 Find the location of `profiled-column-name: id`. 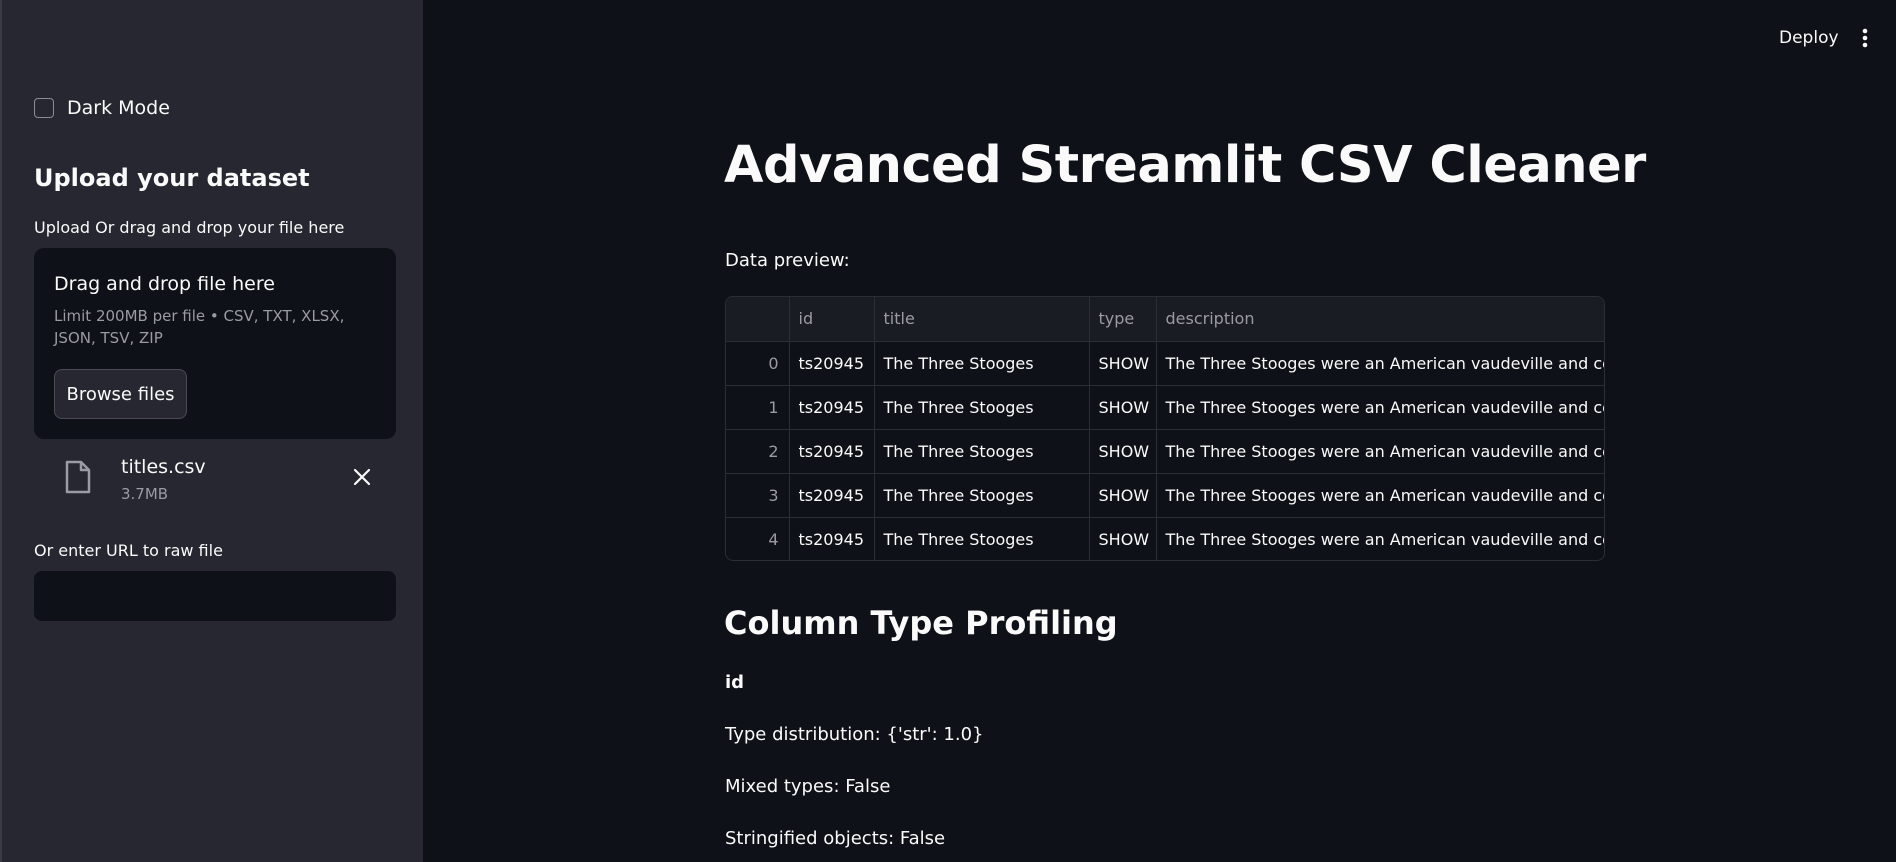

profiled-column-name: id is located at coordinates (735, 682).